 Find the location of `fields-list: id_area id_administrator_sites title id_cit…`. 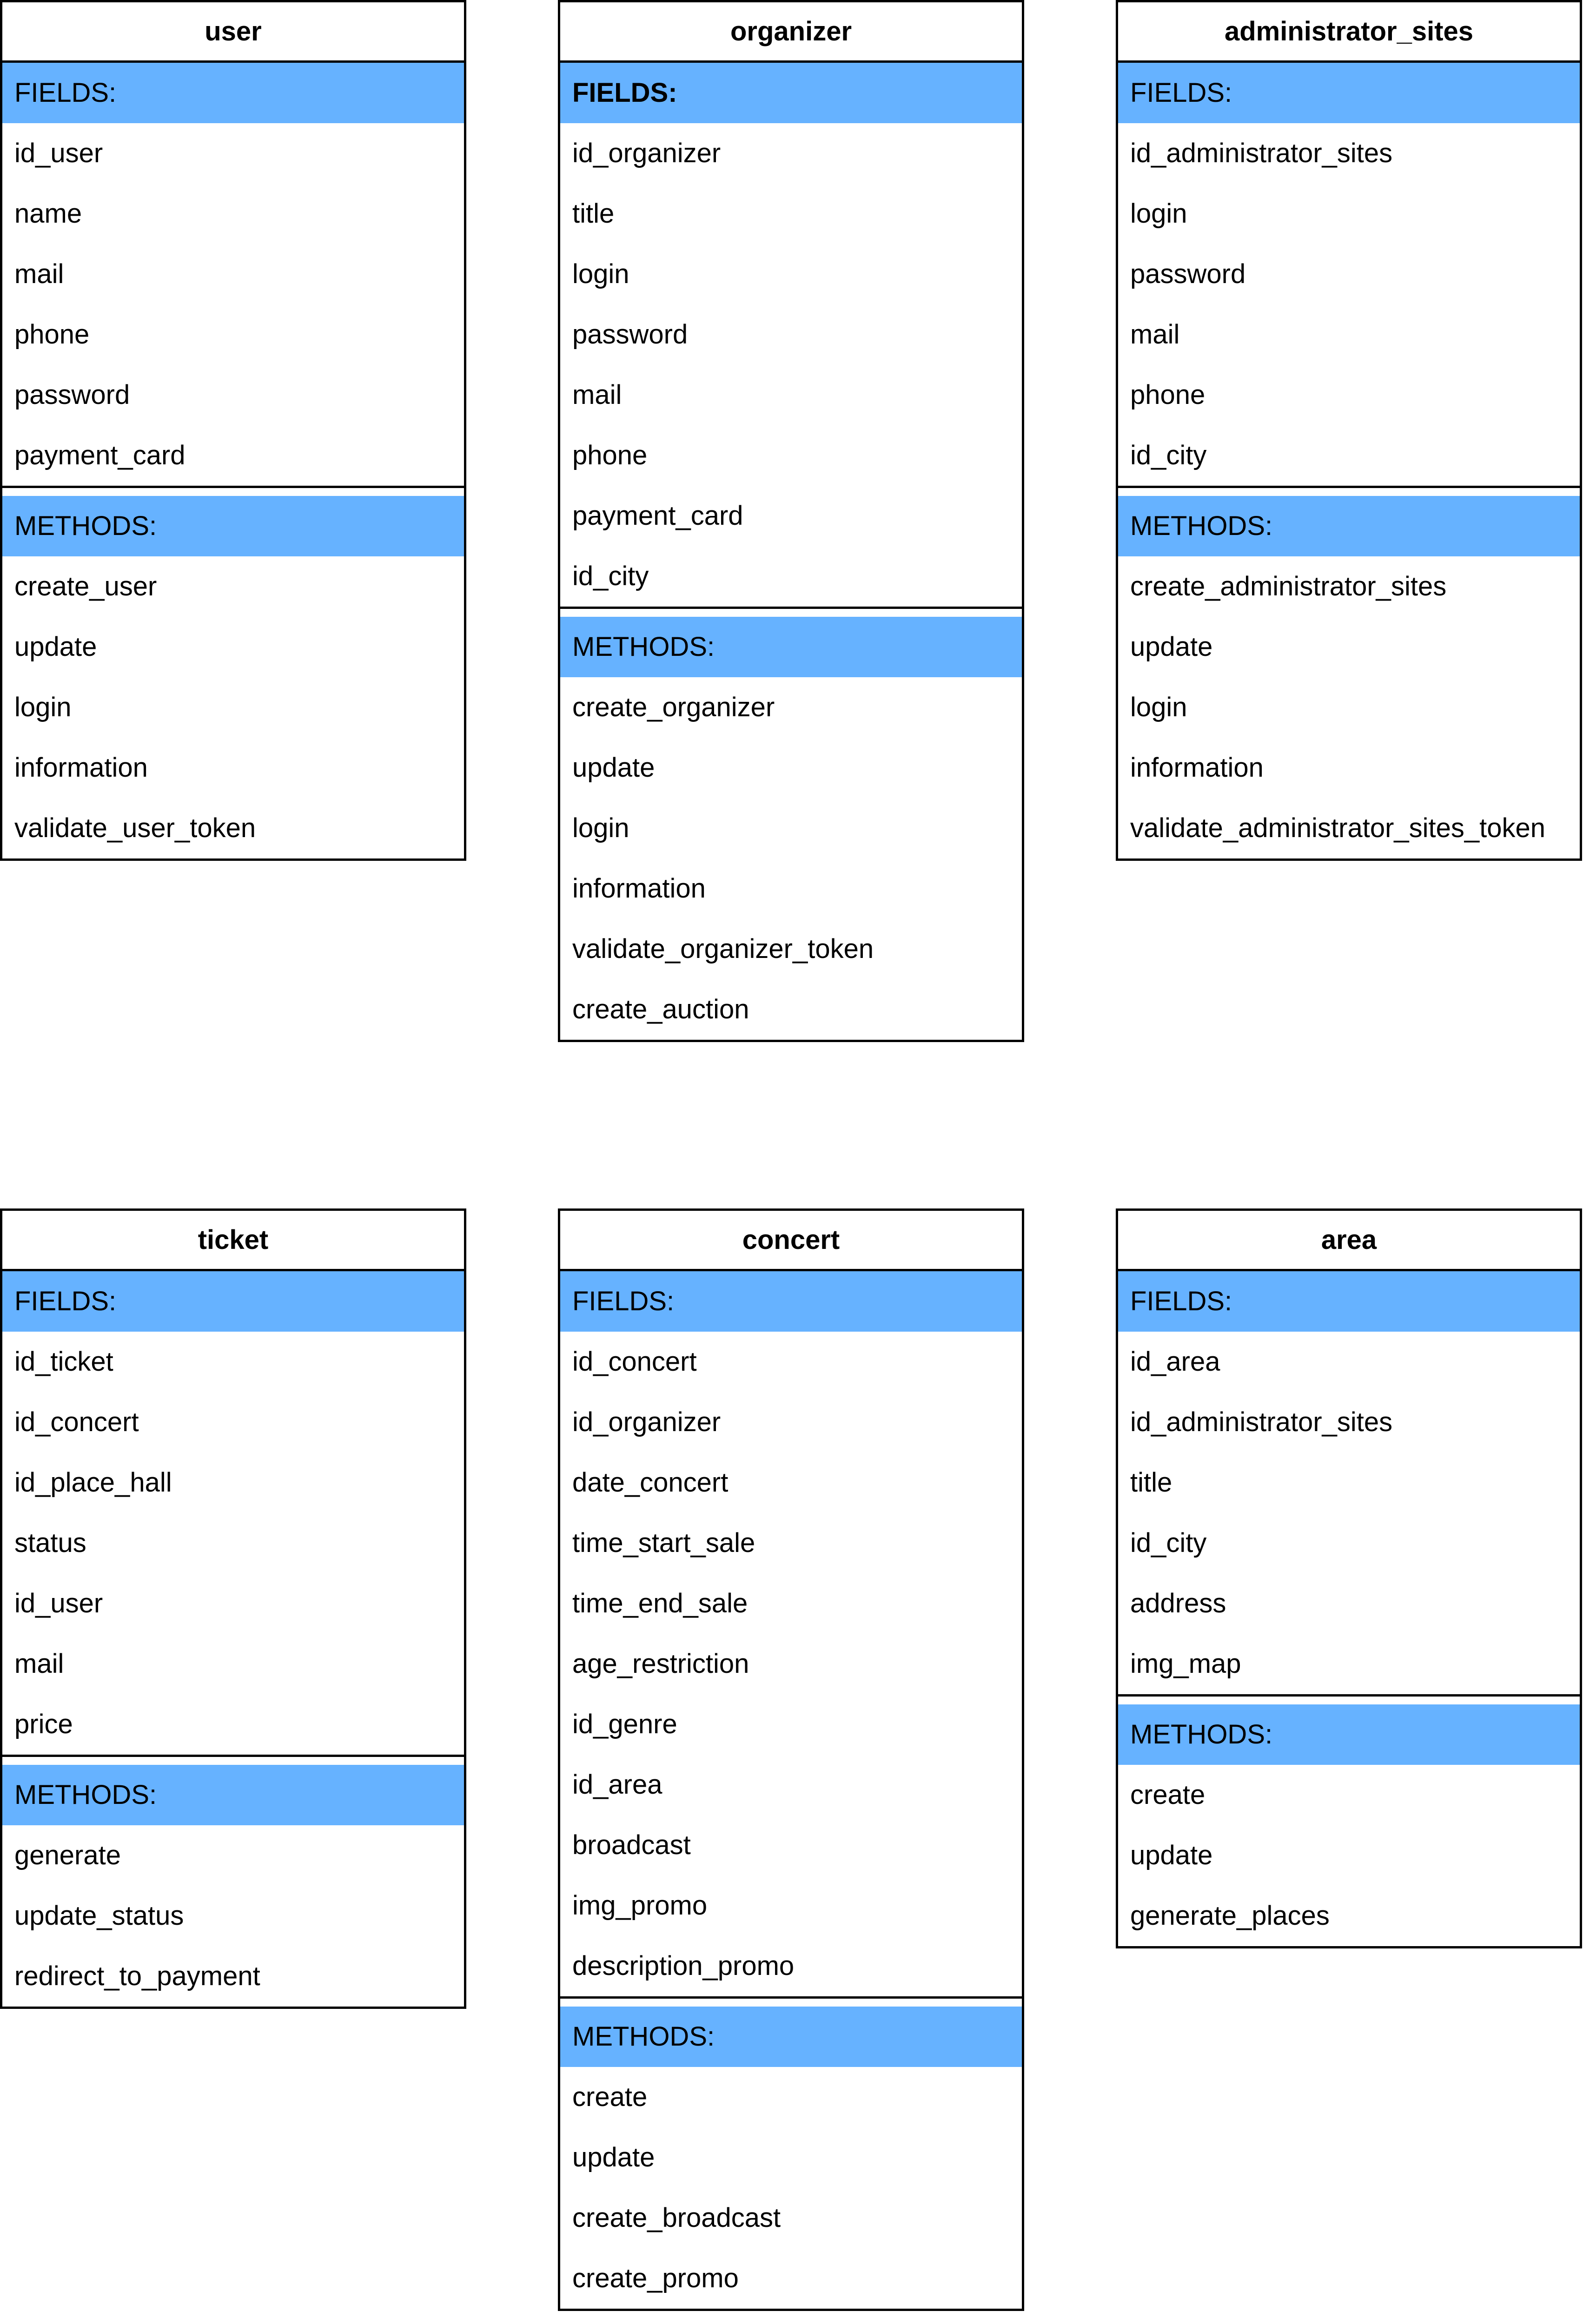

fields-list: id_area id_administrator_sites title id_cit… is located at coordinates (1349, 1513).